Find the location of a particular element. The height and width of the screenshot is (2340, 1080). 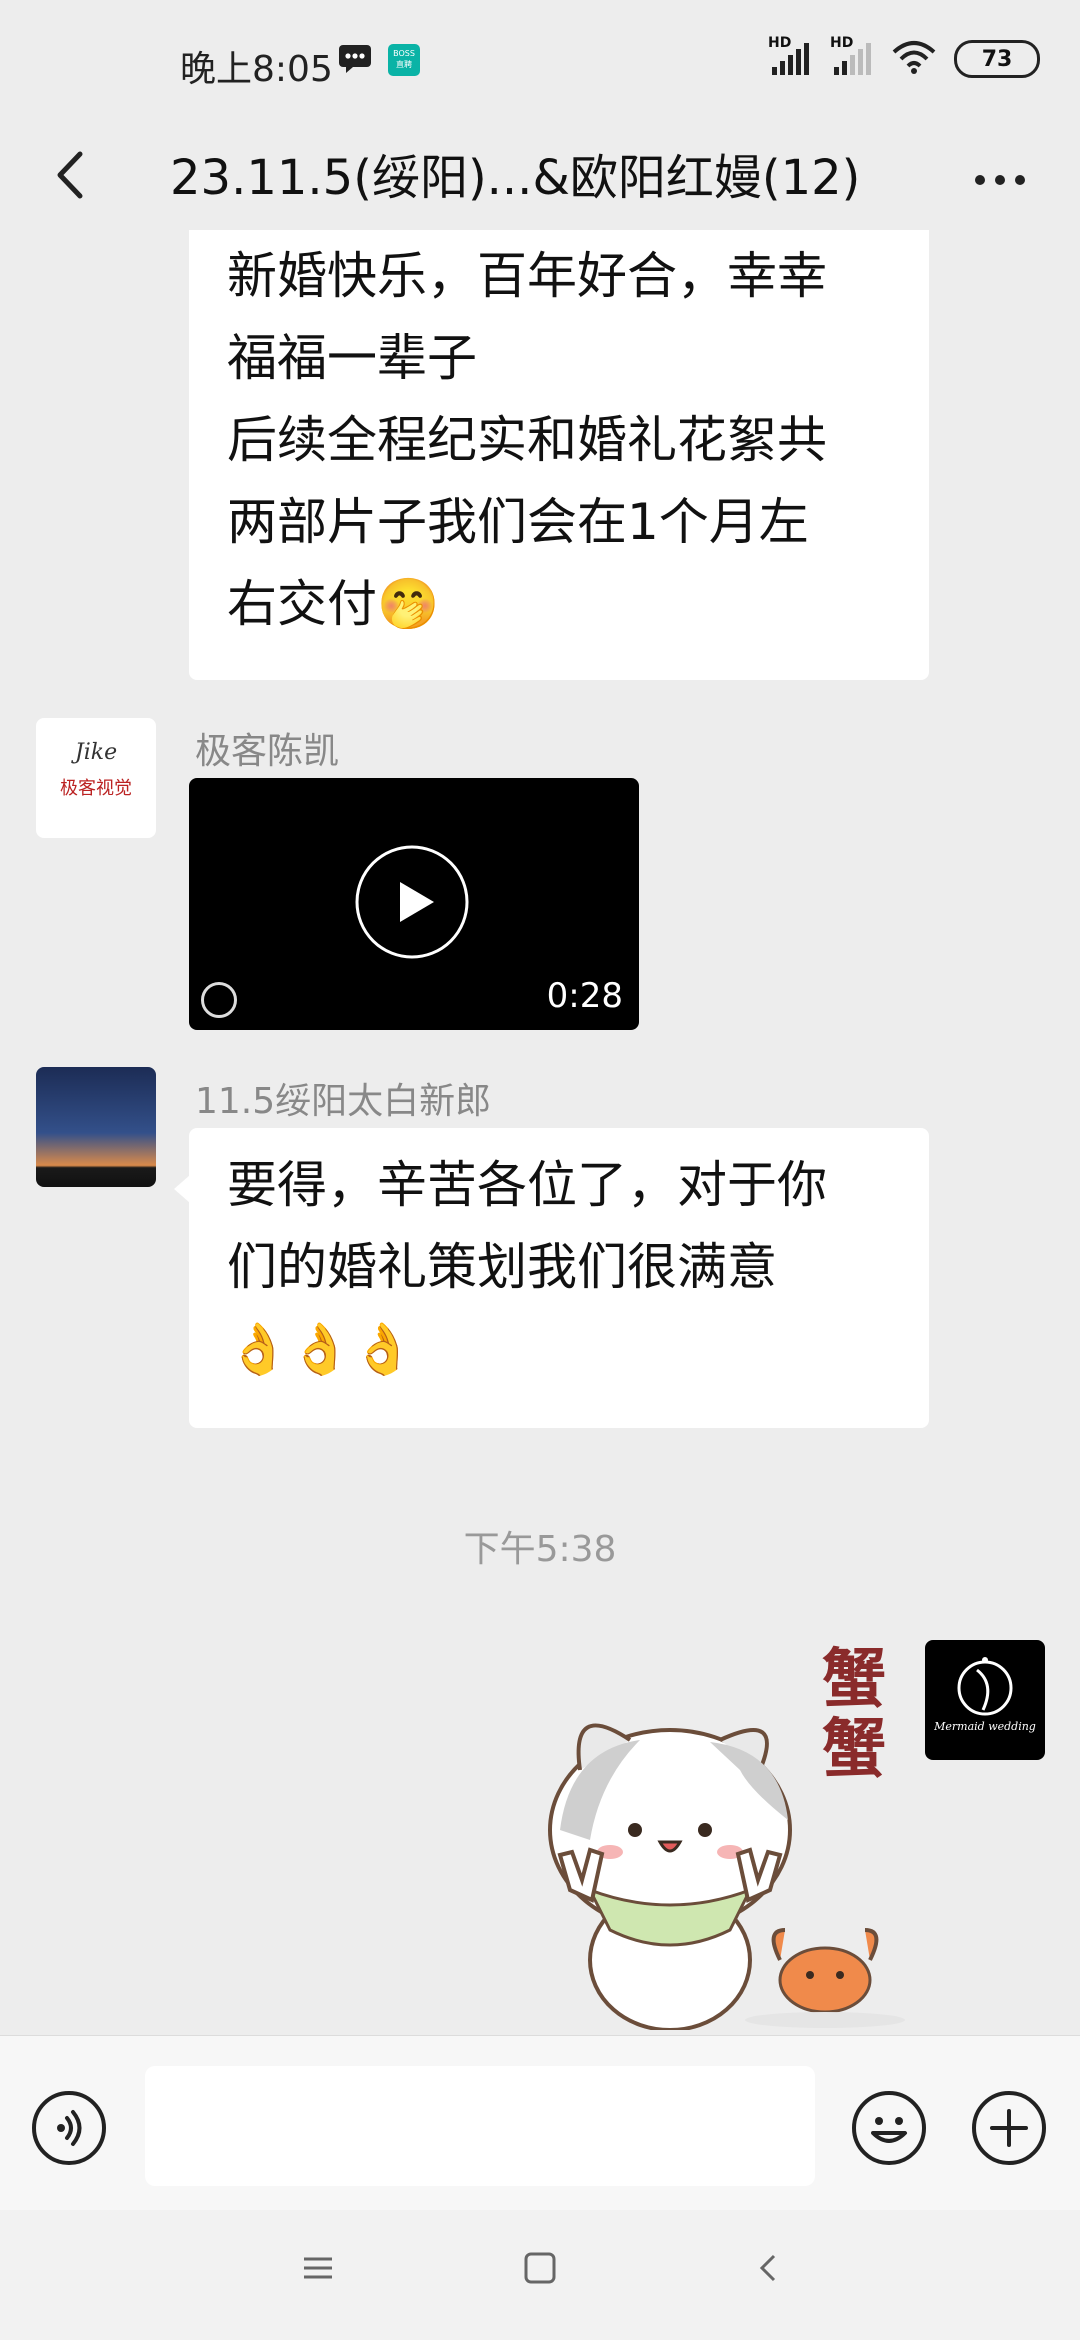

avatar: Jike 极客视觉 is located at coordinates (96, 778).